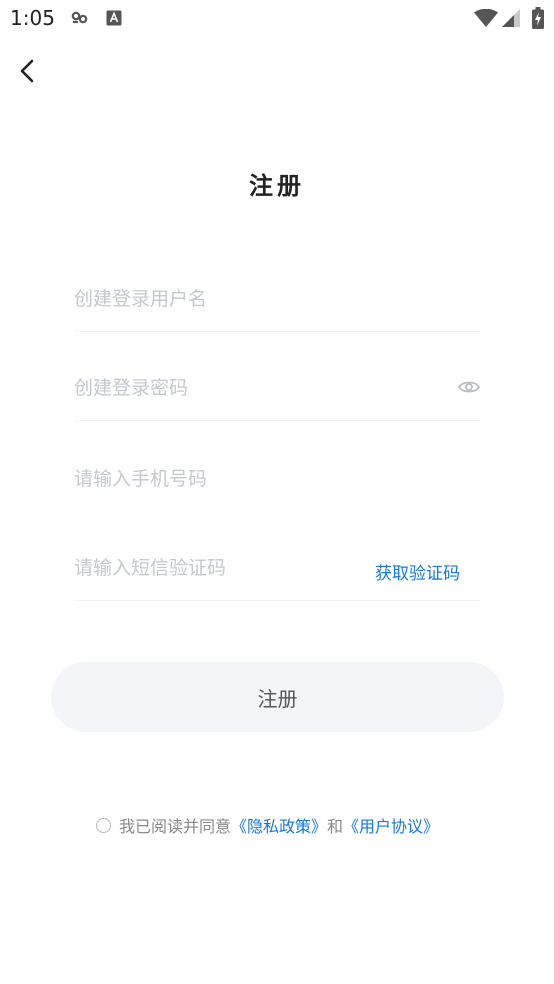 The width and height of the screenshot is (554, 984). What do you see at coordinates (114, 20) in the screenshot?
I see `keyboard-a-icon` at bounding box center [114, 20].